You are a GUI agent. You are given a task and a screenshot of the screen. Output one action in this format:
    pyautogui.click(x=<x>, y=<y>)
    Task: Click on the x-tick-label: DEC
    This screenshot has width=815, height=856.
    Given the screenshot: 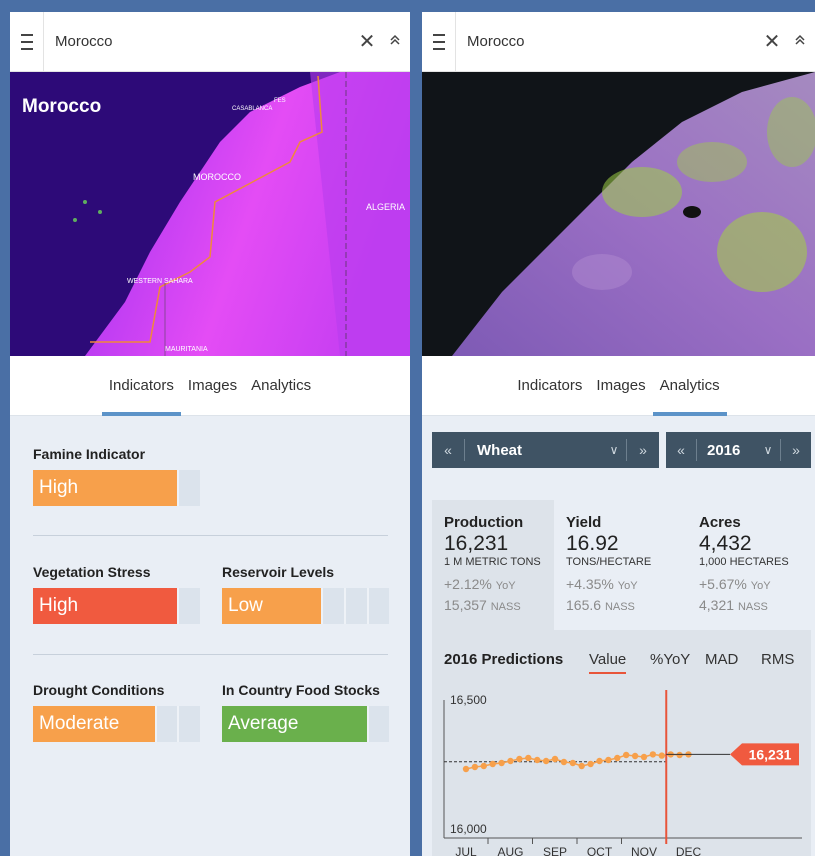 What is the action you would take?
    pyautogui.click(x=689, y=850)
    